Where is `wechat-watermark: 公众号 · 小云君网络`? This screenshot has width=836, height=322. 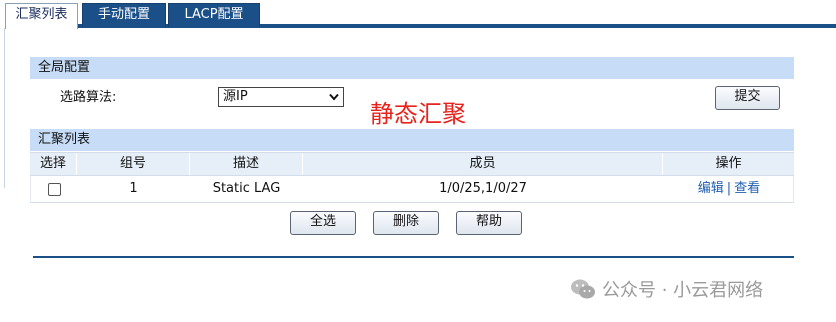
wechat-watermark: 公众号 · 小云君网络 is located at coordinates (666, 289).